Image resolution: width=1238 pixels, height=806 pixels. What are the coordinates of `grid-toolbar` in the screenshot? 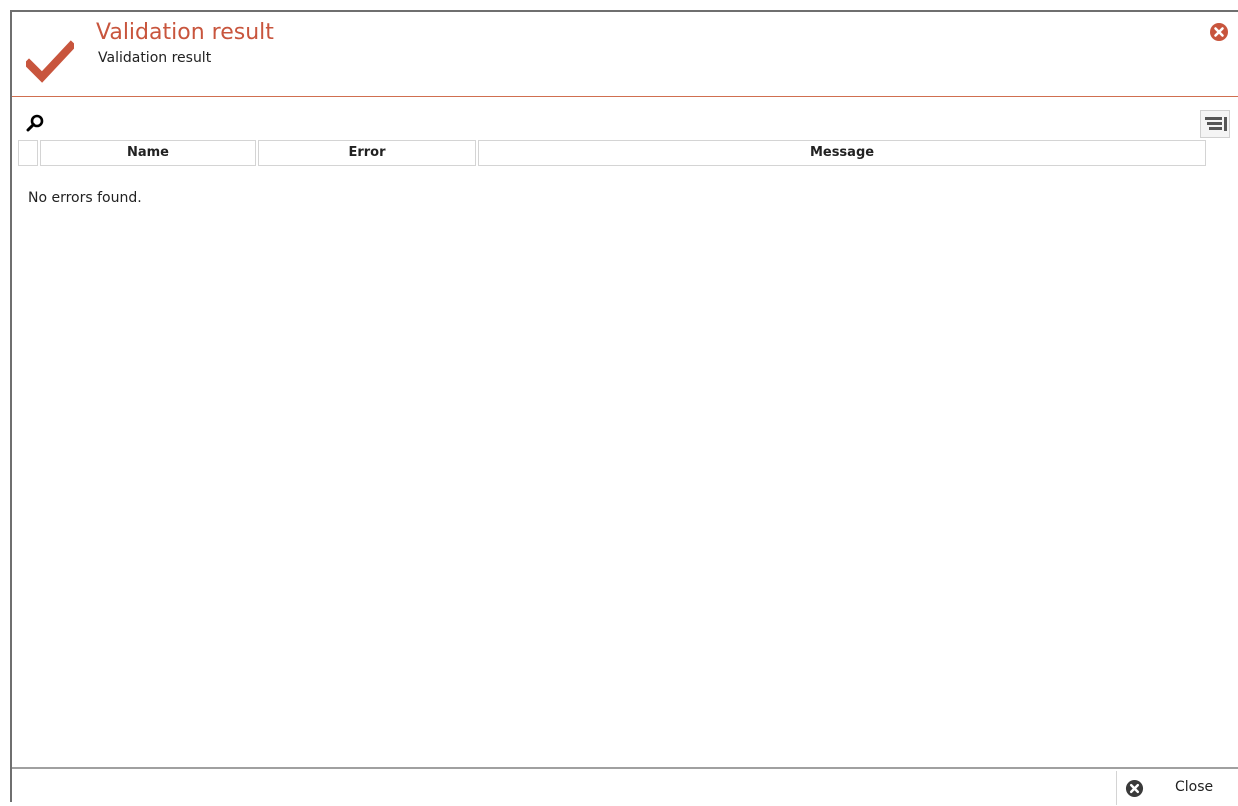 It's located at (625, 119).